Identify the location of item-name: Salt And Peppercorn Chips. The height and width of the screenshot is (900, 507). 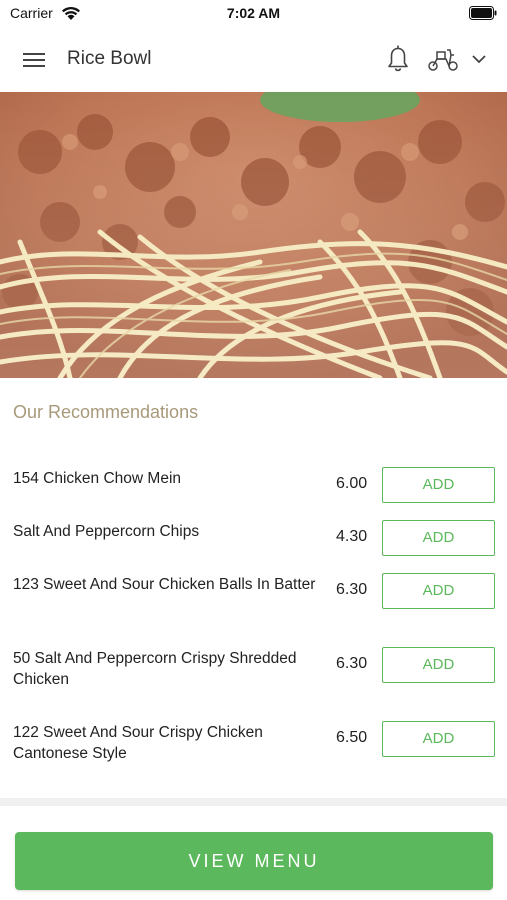
(106, 531).